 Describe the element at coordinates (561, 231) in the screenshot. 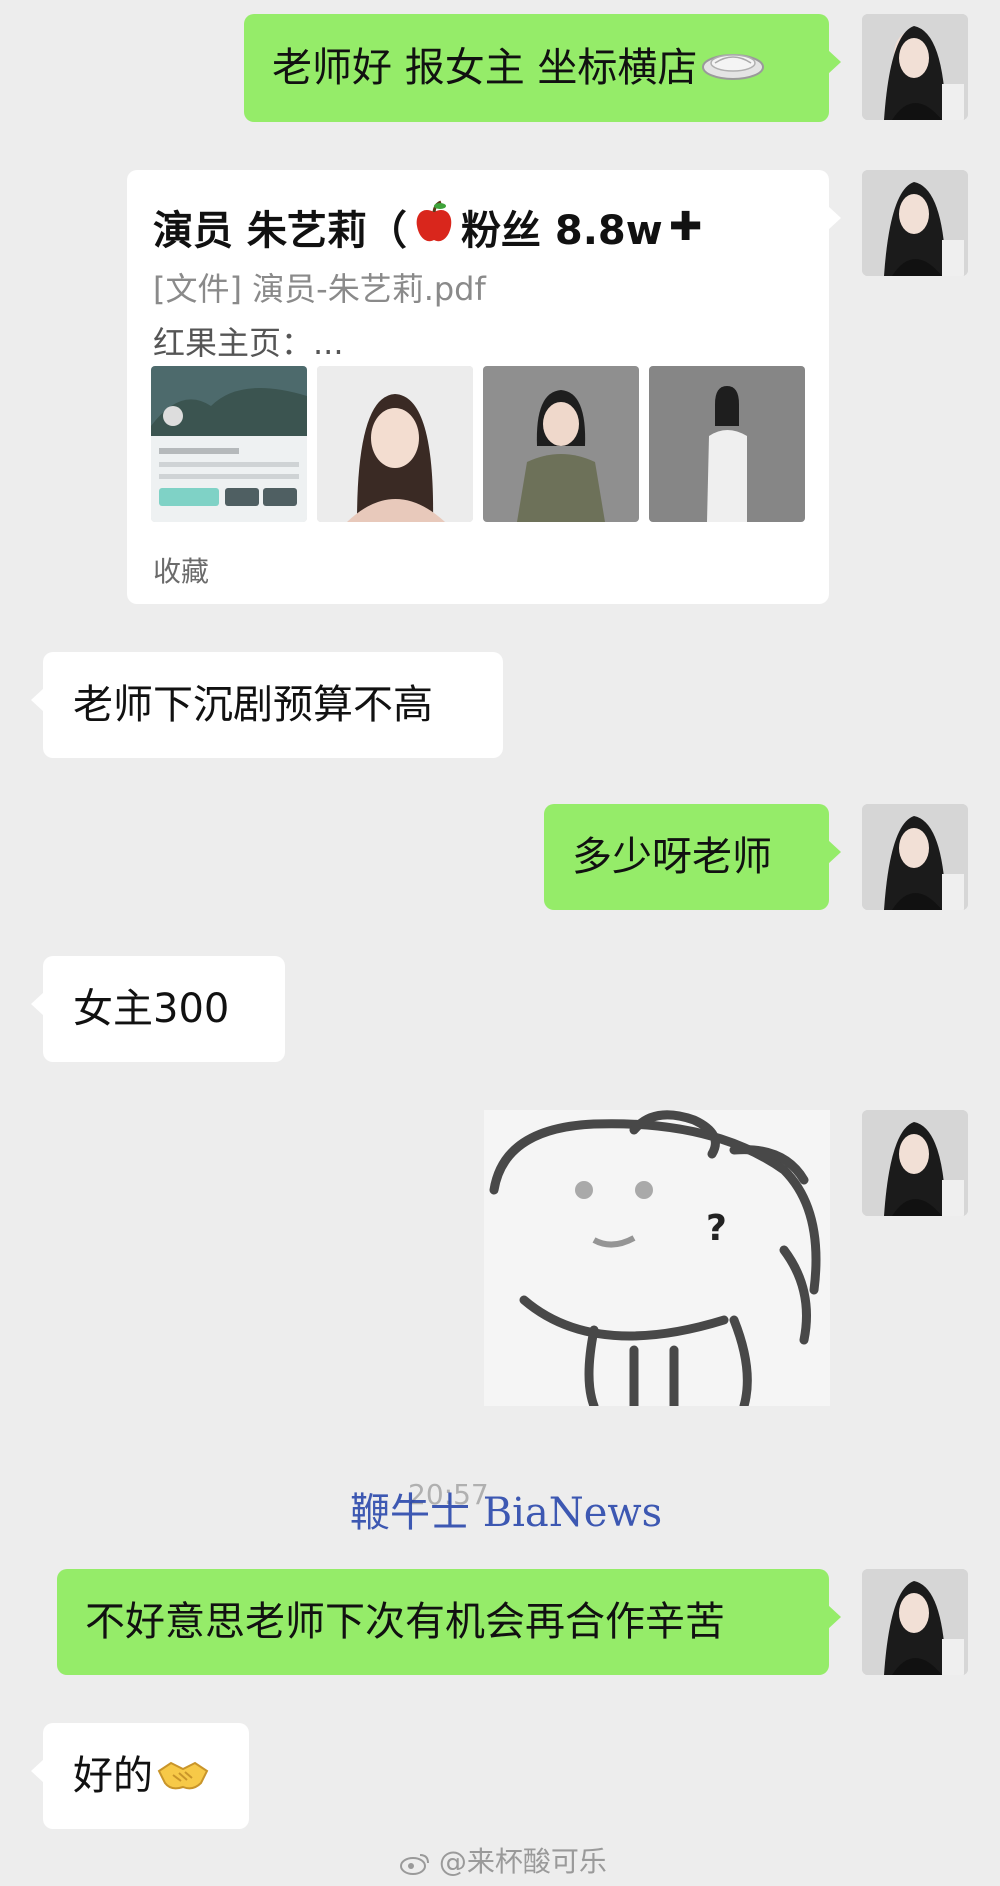

I see `fans-count: 粉丝 8.8w` at that location.